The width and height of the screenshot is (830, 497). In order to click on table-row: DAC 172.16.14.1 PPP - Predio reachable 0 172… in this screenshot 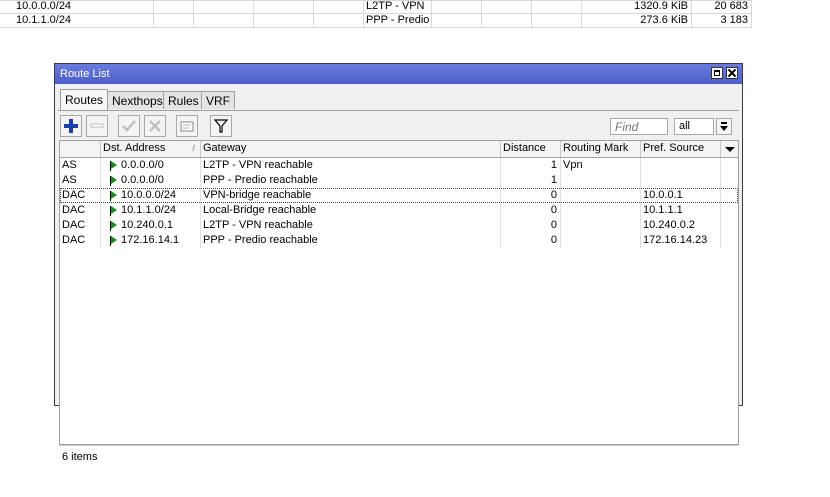, I will do `click(399, 240)`.